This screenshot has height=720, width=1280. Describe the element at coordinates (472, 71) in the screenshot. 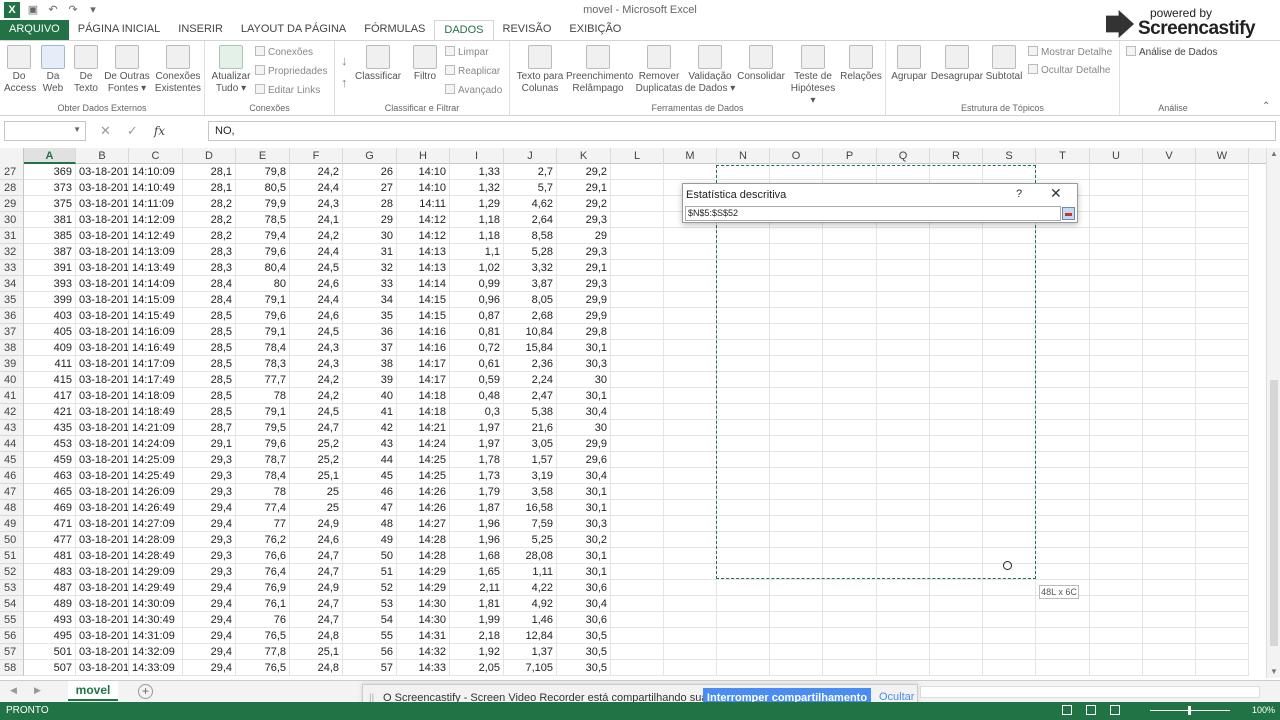

I see `reapply-button: Reaplicar` at that location.